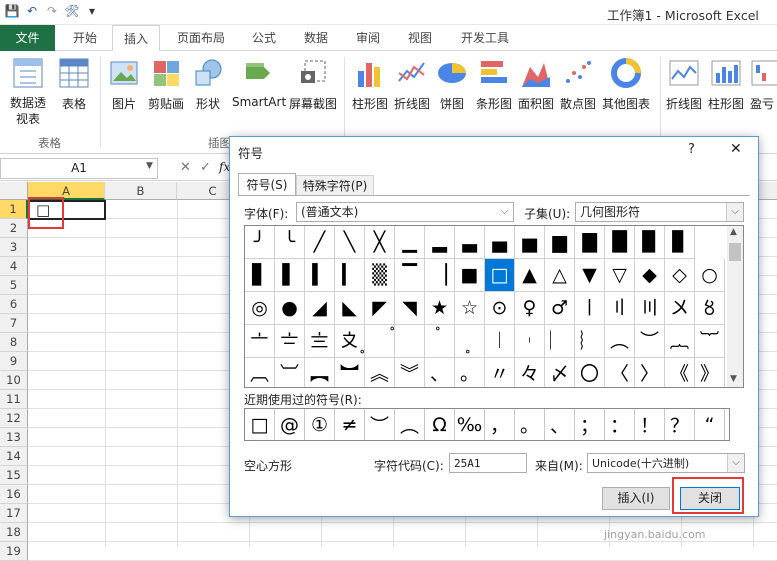 This screenshot has height=561, width=777. Describe the element at coordinates (320, 308) in the screenshot. I see `symbol-cell: ◢` at that location.